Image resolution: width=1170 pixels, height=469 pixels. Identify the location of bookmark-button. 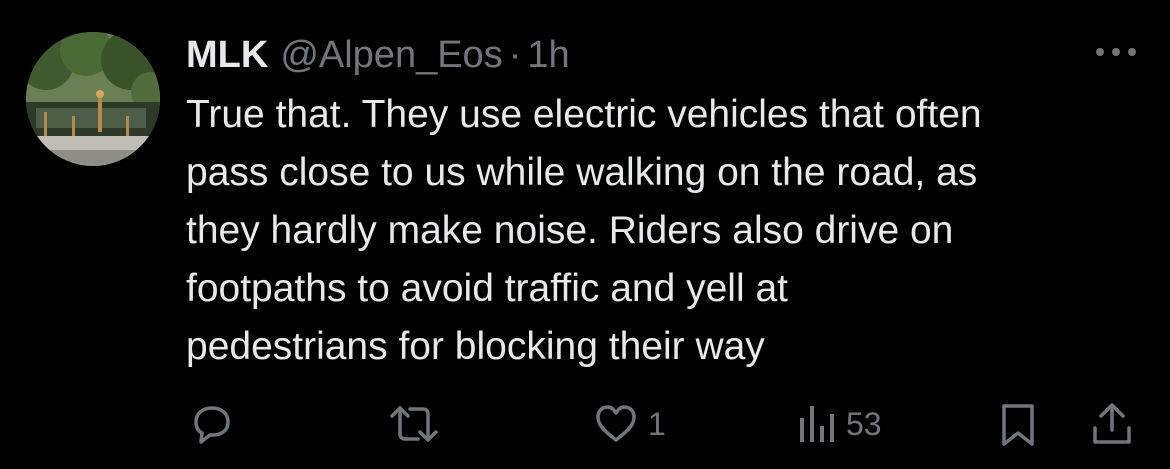
(1018, 424).